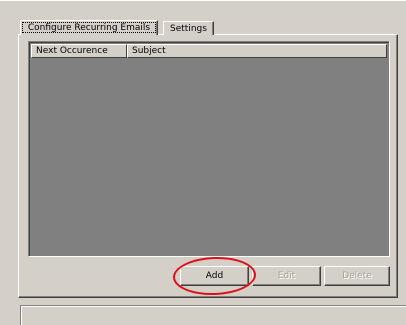 Image resolution: width=406 pixels, height=325 pixels. I want to click on list-header: Next Occurence Subject, so click(209, 51).